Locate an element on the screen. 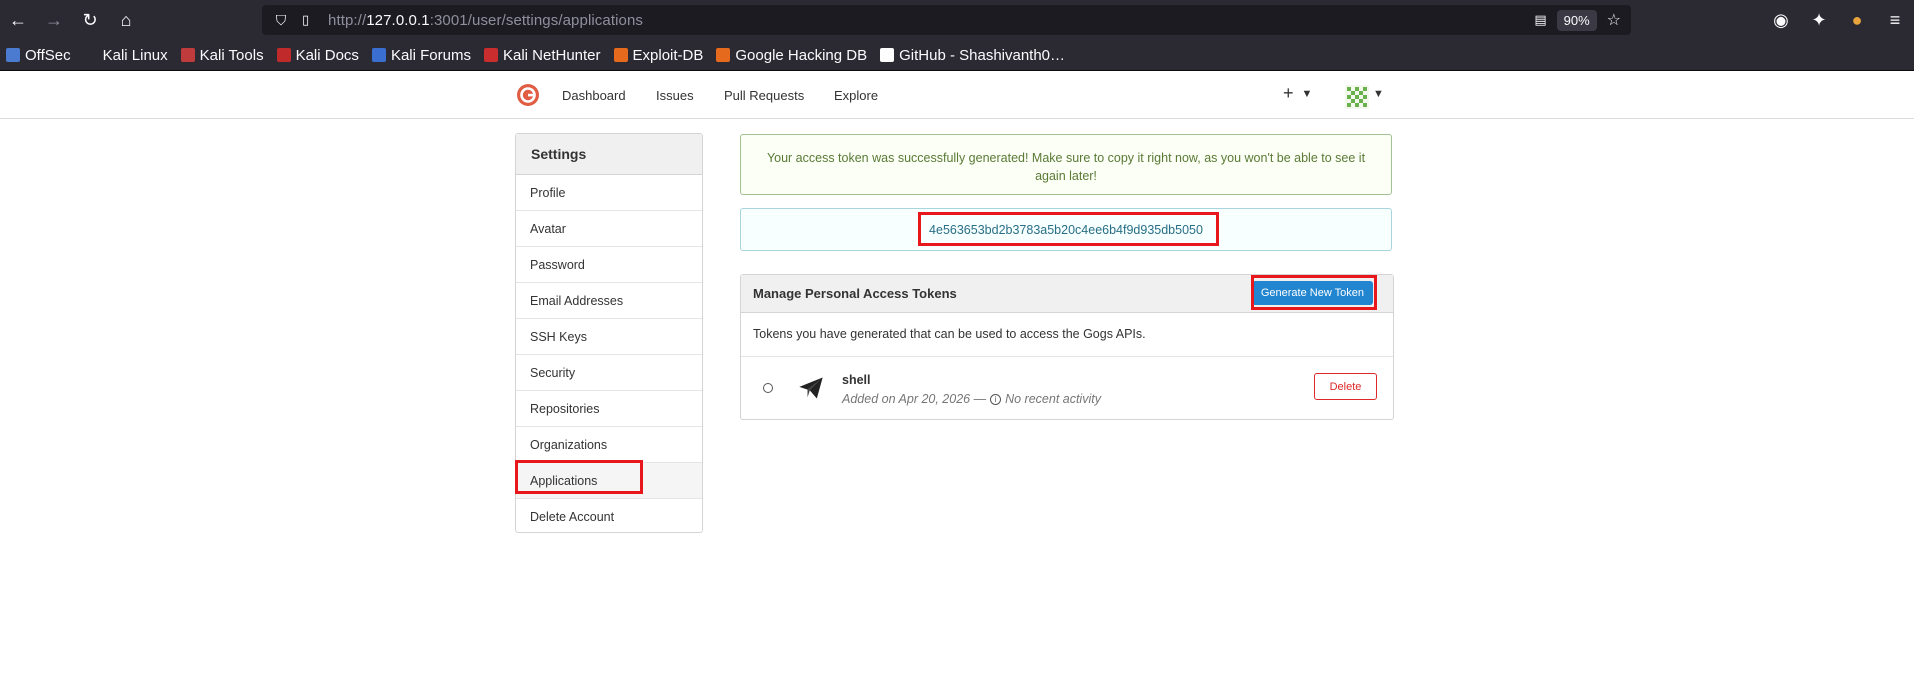 The image size is (1914, 700). account-icon: ◉ is located at coordinates (1781, 20).